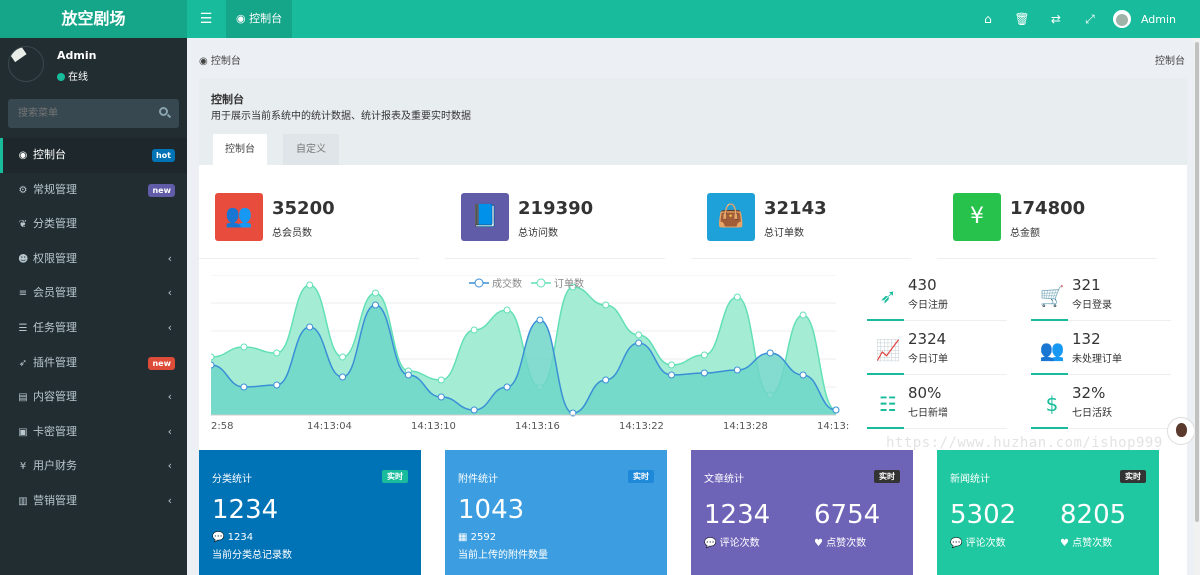  Describe the element at coordinates (220, 537) in the screenshot. I see `comment-icon: 💬` at that location.